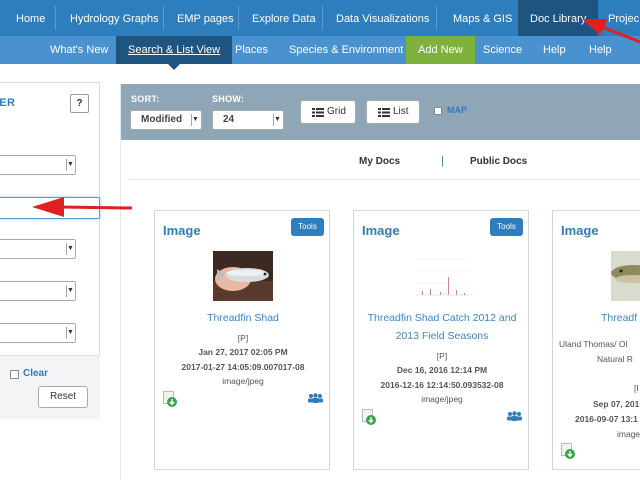  I want to click on filter-title: TER, so click(8, 103).